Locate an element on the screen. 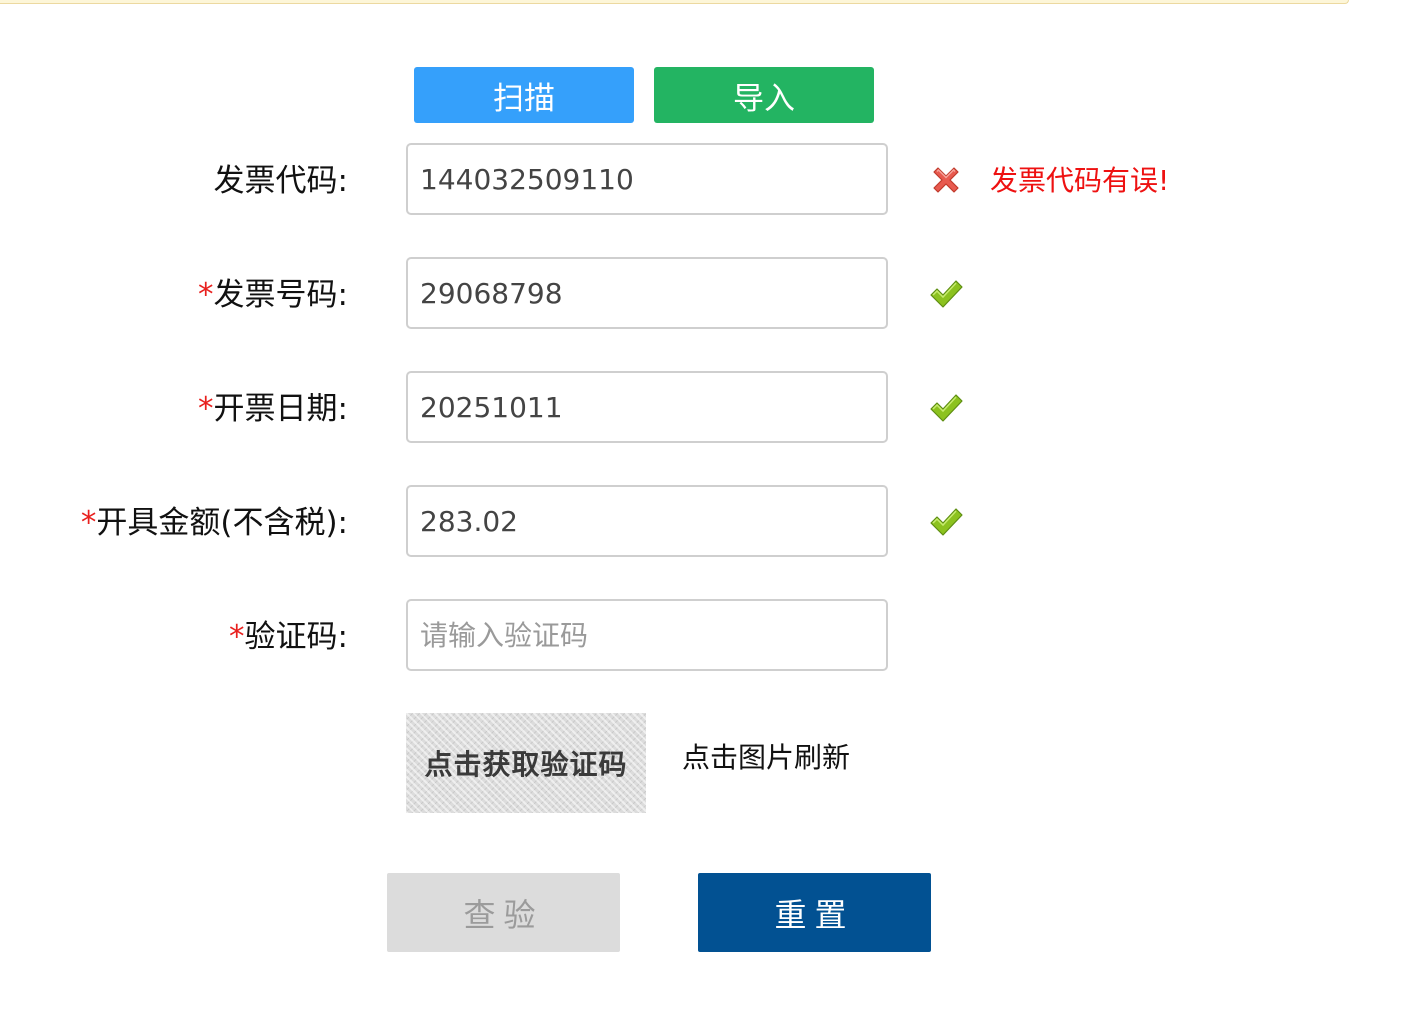  invoice-date-label: *开票日期: is located at coordinates (273, 409).